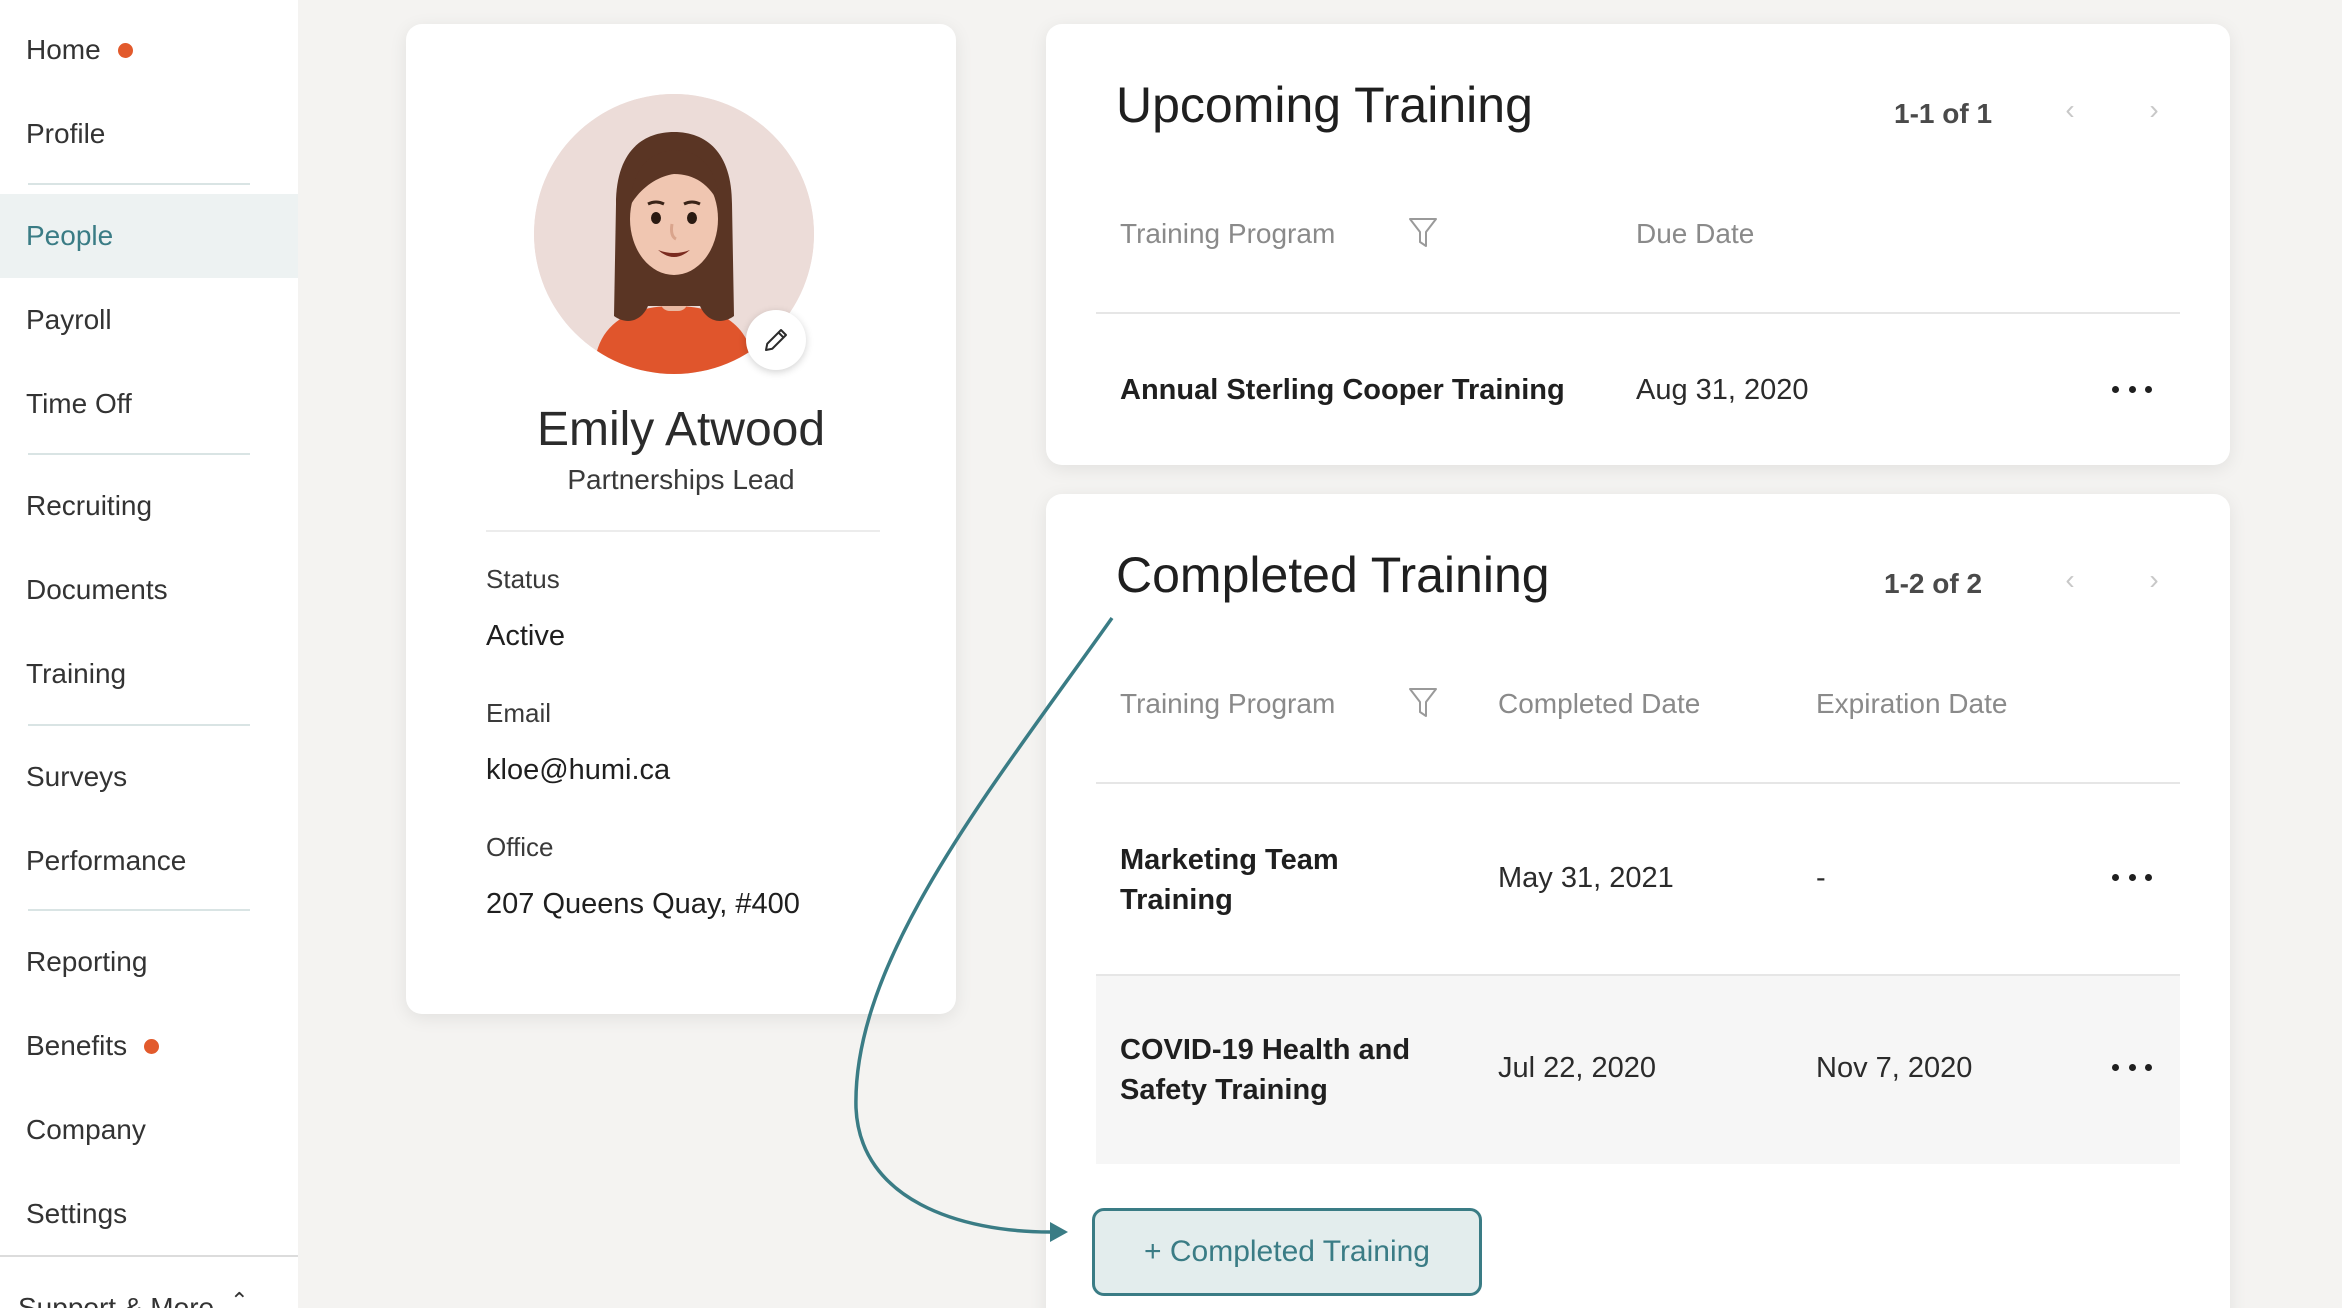  What do you see at coordinates (149, 134) in the screenshot?
I see `sidebar-item-profile: Profile` at bounding box center [149, 134].